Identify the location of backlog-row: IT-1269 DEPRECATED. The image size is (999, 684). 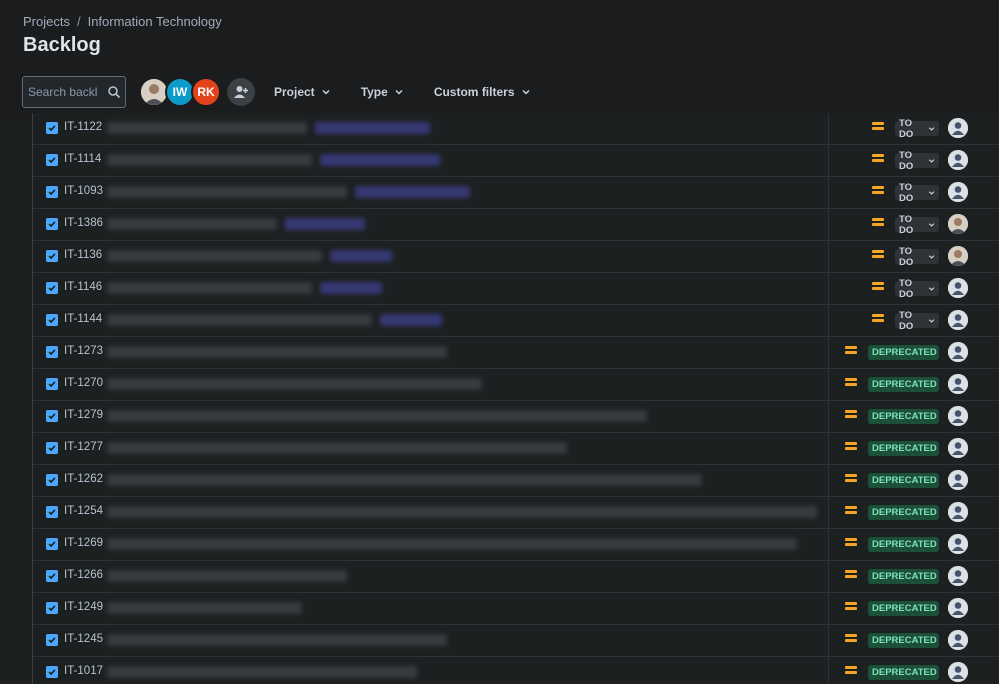
(516, 545).